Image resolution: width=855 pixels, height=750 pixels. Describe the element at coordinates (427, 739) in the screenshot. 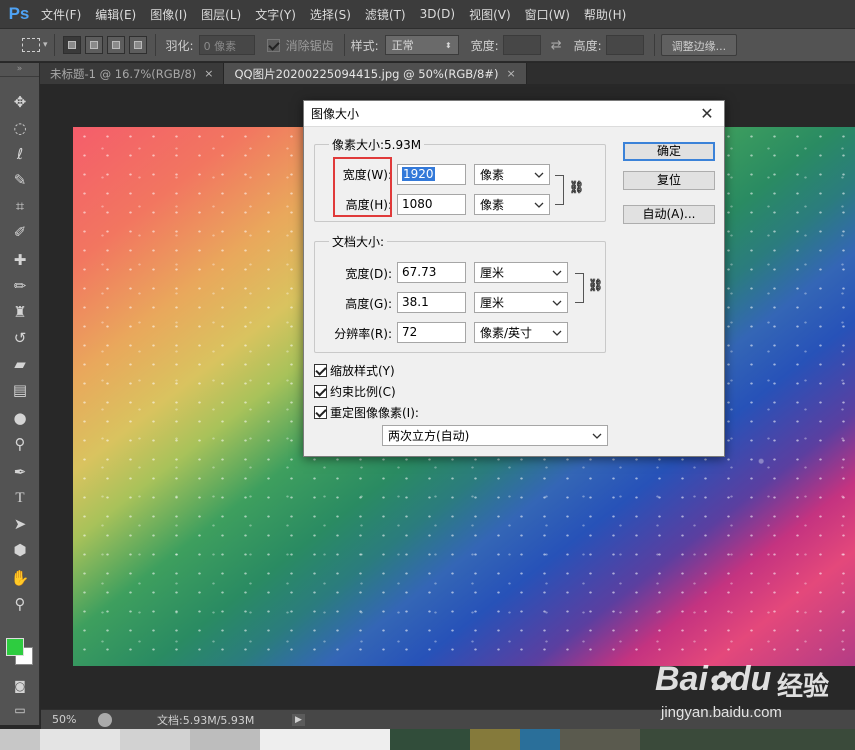

I see `bottom-strip` at that location.